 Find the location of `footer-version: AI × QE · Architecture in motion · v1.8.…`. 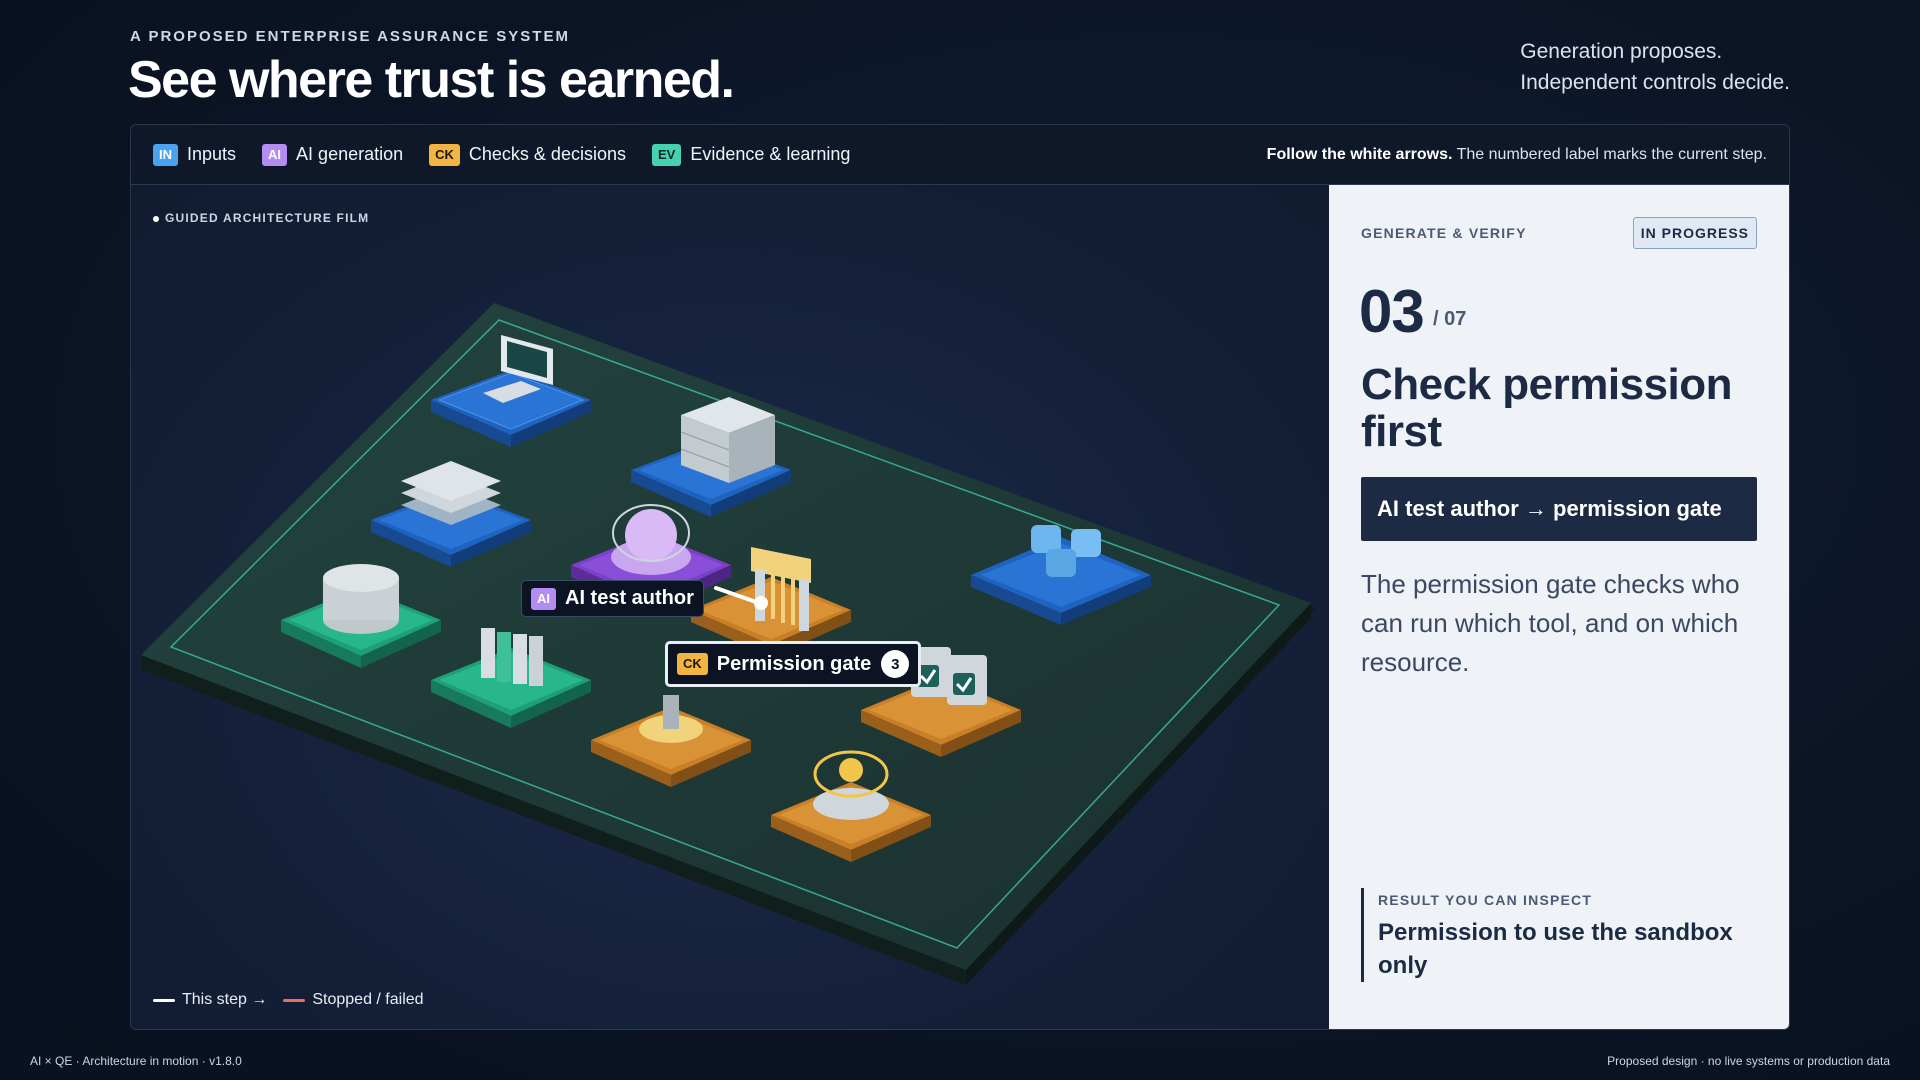

footer-version: AI × QE · Architecture in motion · v1.8.… is located at coordinates (136, 1061).